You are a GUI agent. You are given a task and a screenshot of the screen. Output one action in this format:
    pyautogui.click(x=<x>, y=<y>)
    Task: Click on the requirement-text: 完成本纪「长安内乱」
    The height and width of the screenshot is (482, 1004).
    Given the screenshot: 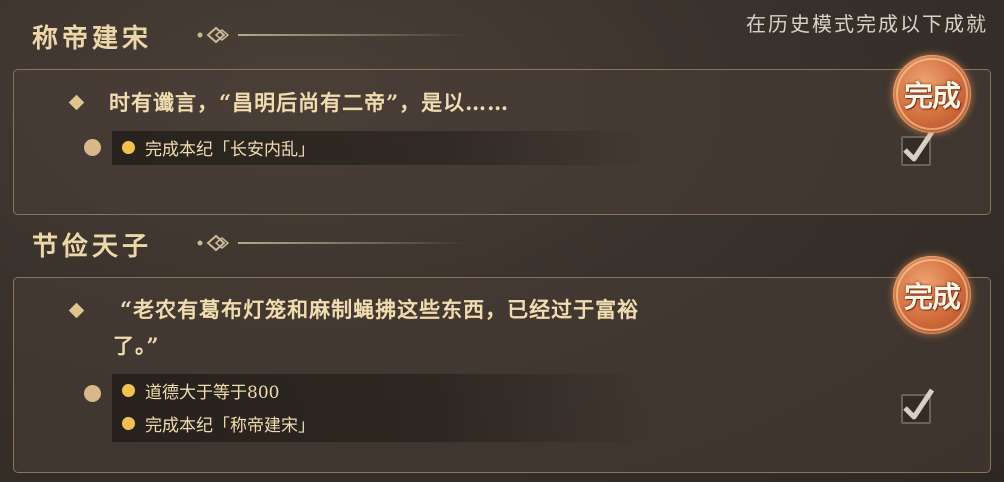 What is the action you would take?
    pyautogui.click(x=230, y=149)
    